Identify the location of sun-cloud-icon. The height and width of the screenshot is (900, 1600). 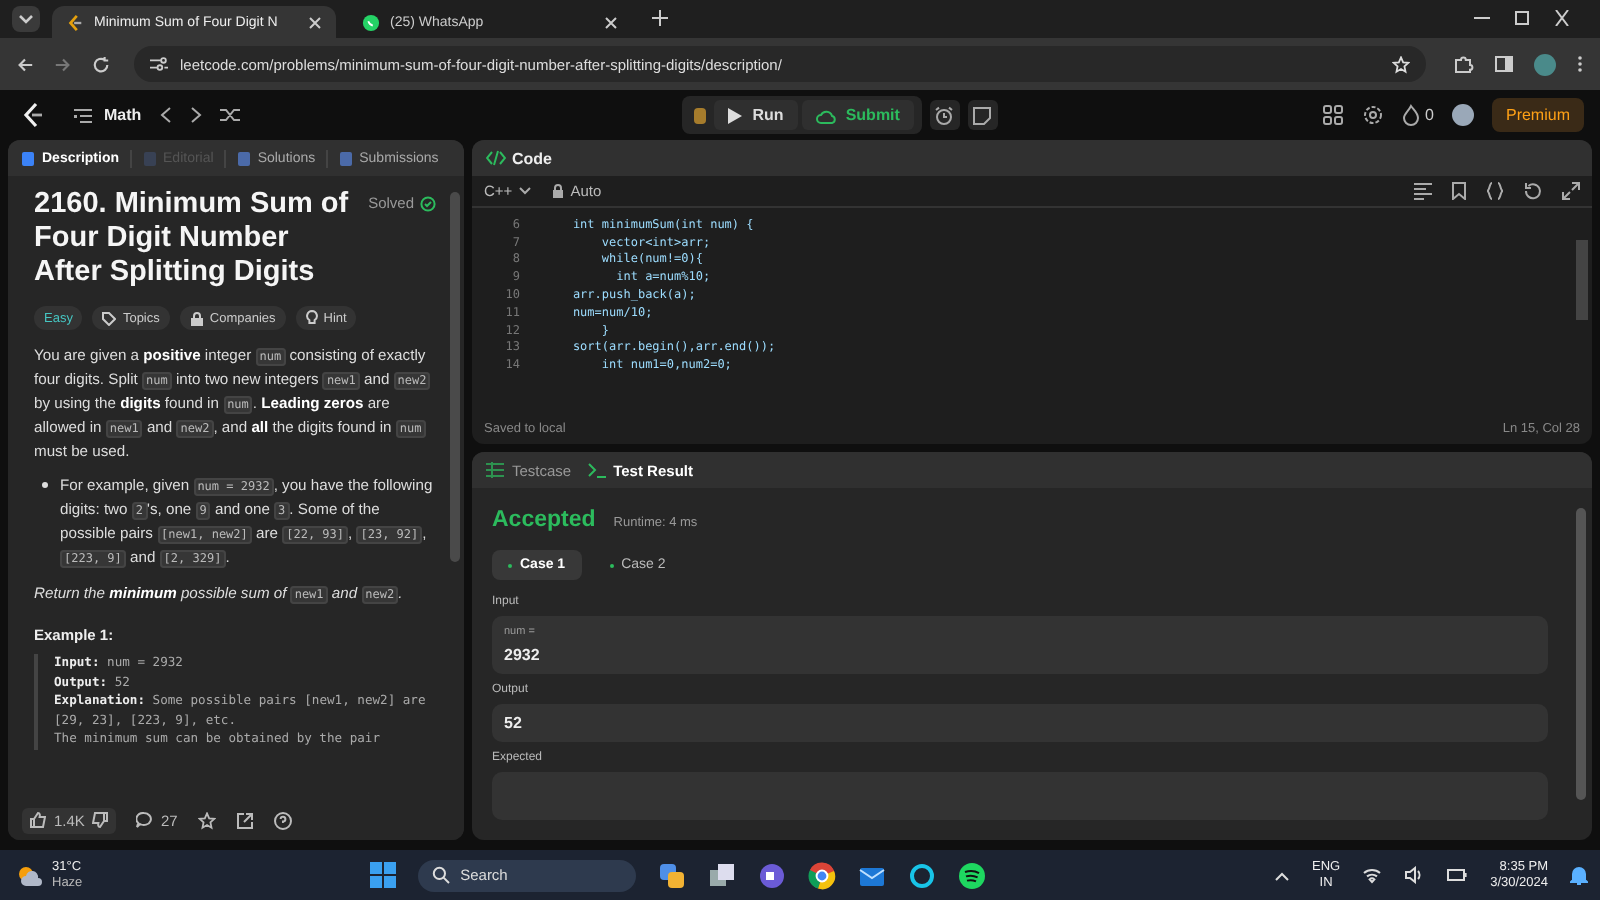
(30, 875).